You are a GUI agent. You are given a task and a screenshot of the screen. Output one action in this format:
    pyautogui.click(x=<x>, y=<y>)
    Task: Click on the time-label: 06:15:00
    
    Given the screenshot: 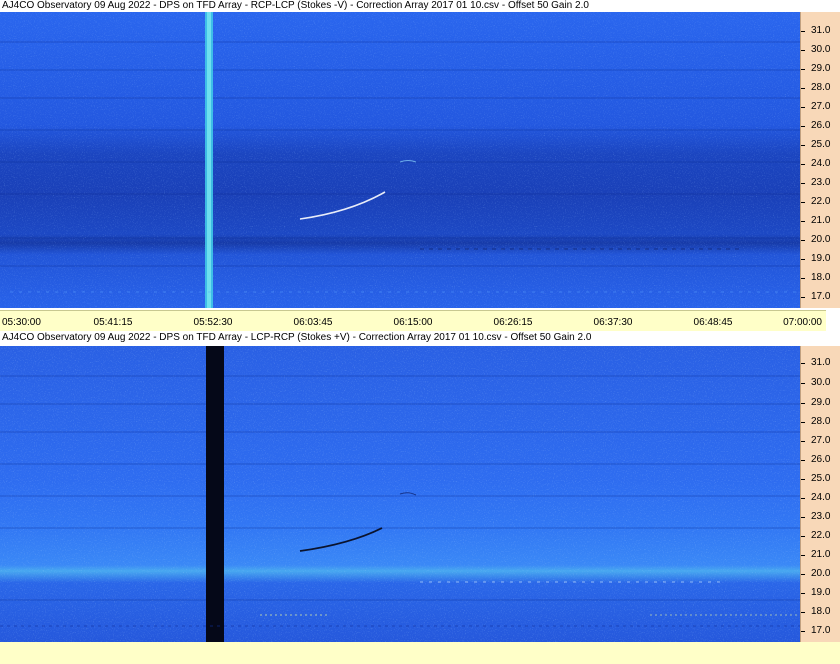 What is the action you would take?
    pyautogui.click(x=413, y=322)
    